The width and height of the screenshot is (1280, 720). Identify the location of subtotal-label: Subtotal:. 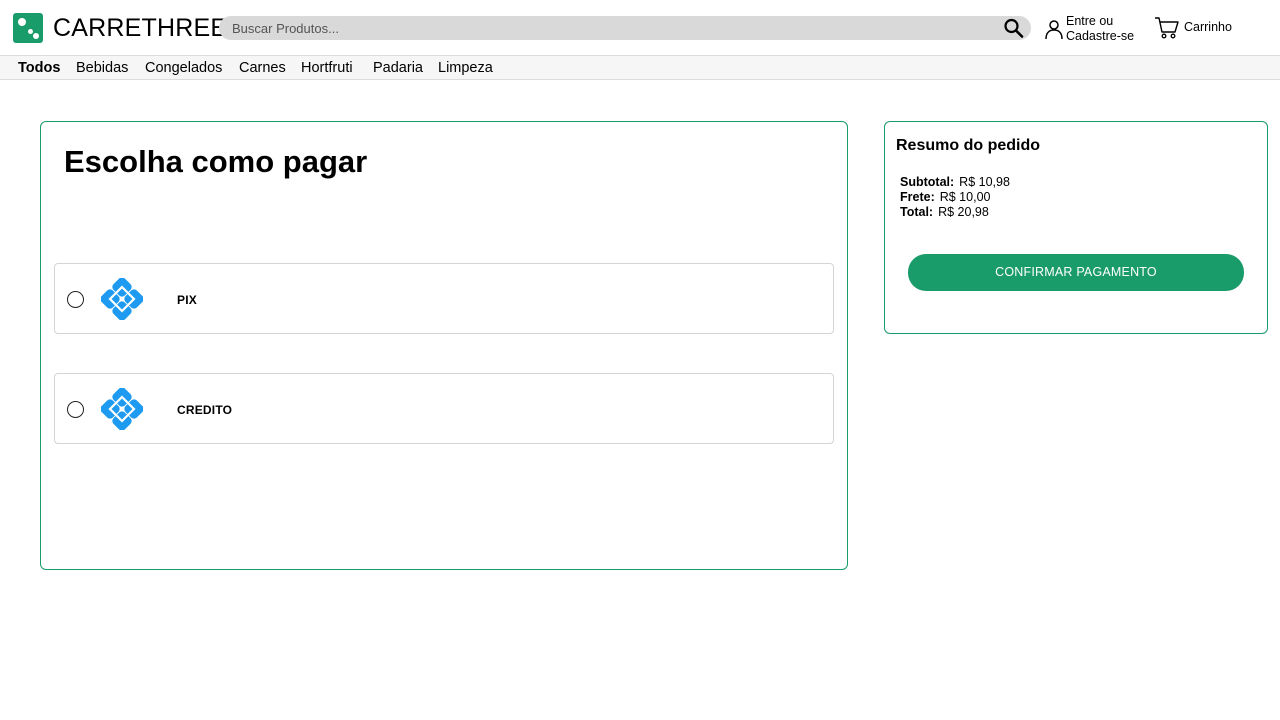
(927, 182).